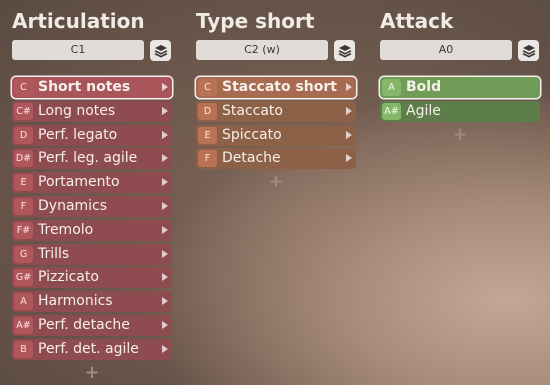 The image size is (550, 385). Describe the element at coordinates (460, 87) in the screenshot. I see `list-item: A Bold` at that location.